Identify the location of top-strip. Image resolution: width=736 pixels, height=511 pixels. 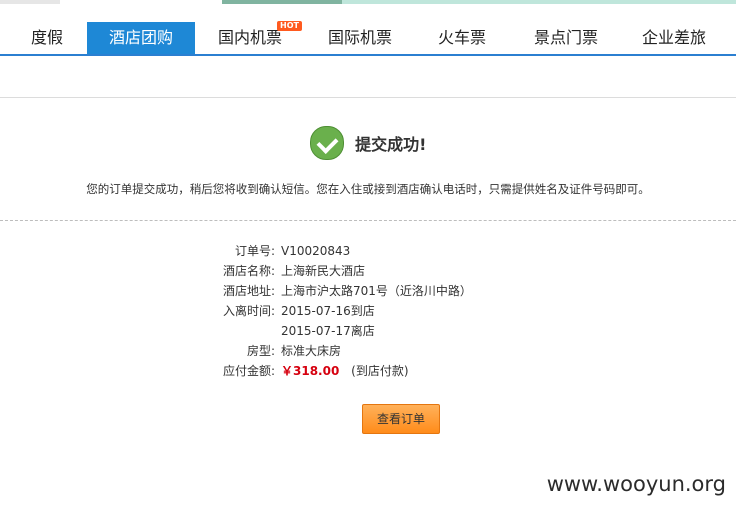
(368, 11).